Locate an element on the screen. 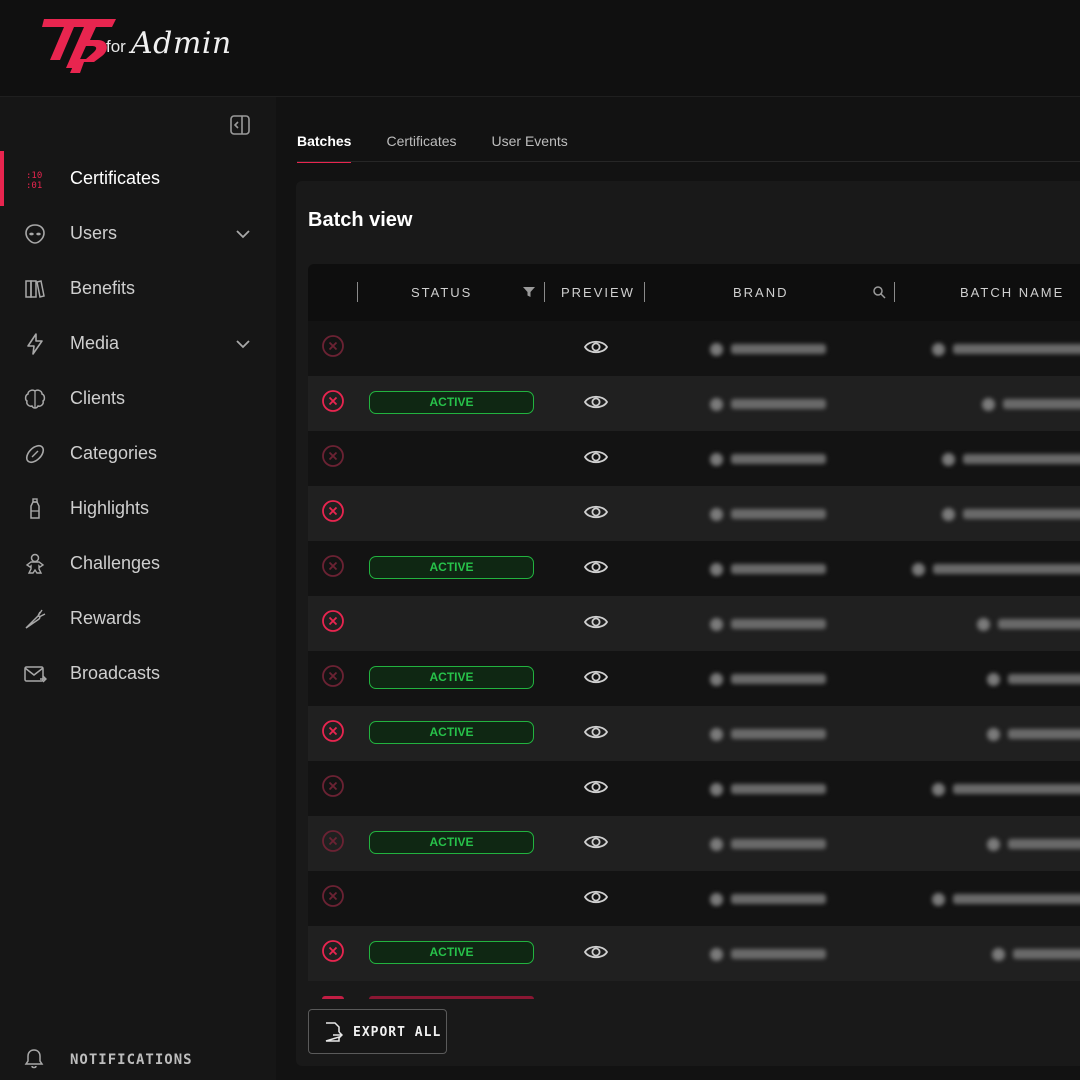 The width and height of the screenshot is (1080, 1080). tab-batches: Batches is located at coordinates (324, 148).